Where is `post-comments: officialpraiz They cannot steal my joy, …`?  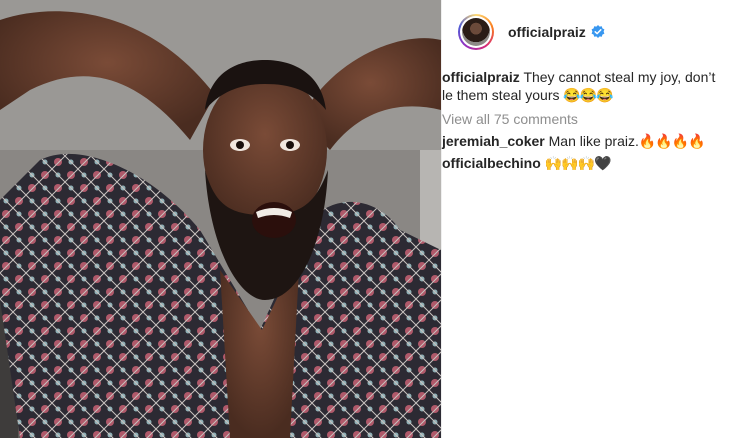 post-comments: officialpraiz They cannot steal my joy, … is located at coordinates (591, 118).